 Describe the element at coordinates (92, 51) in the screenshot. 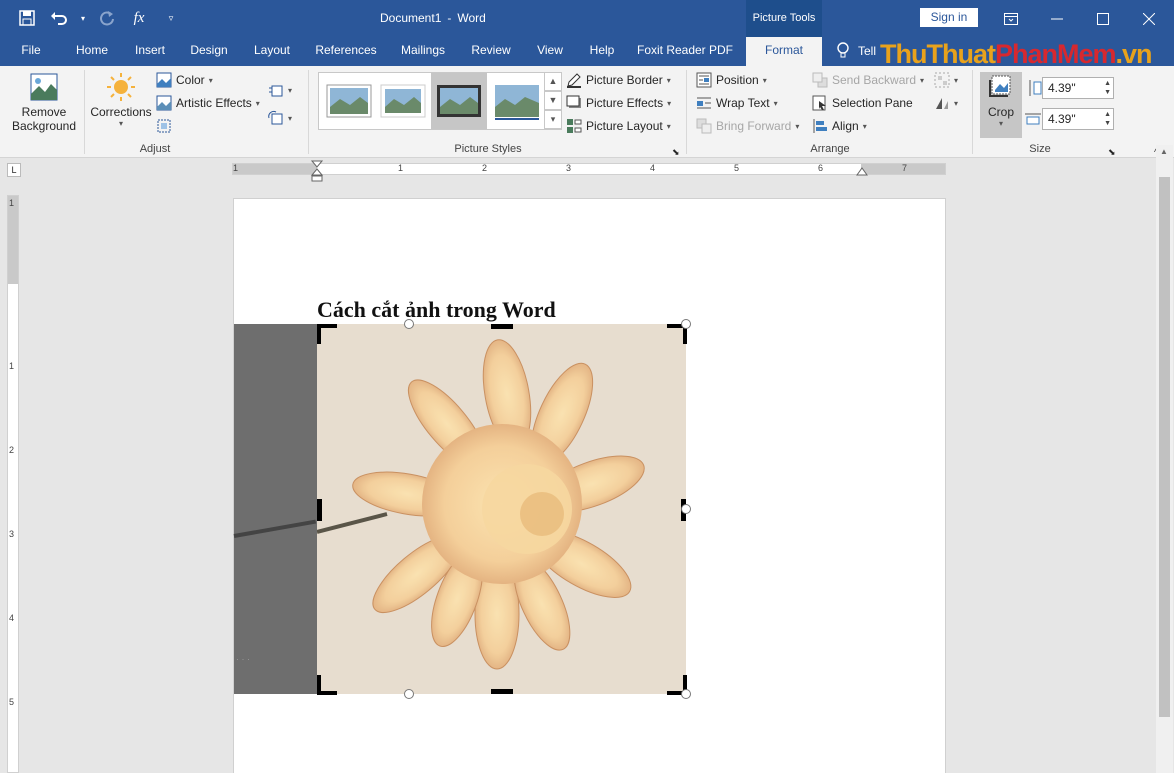

I see `tab-home: Home` at that location.